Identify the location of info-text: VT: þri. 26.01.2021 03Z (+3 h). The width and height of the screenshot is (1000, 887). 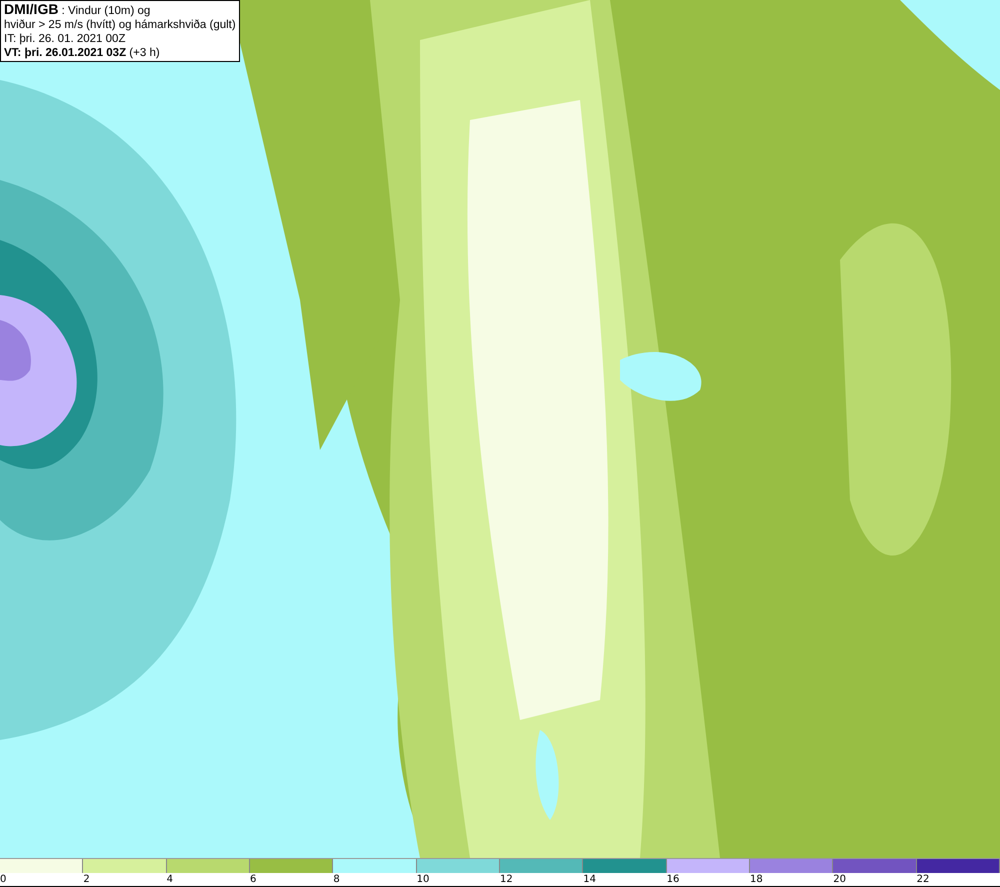
(82, 53).